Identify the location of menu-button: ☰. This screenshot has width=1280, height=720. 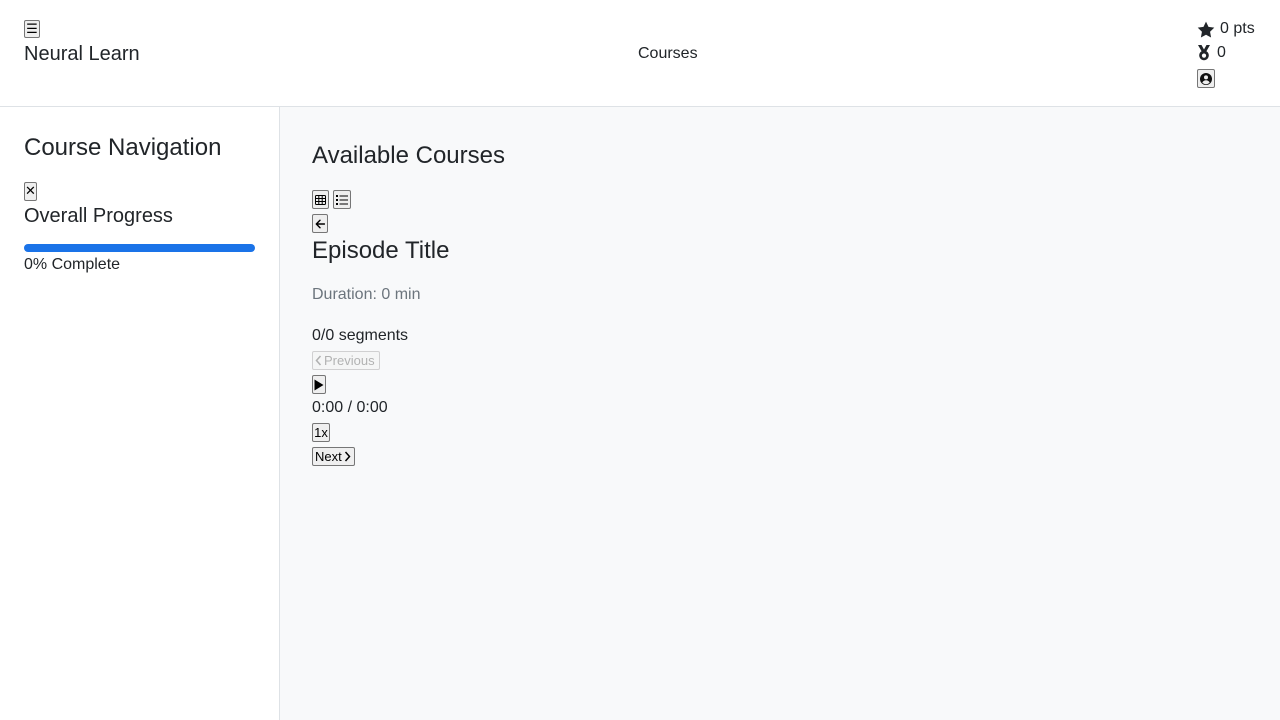
(32, 29).